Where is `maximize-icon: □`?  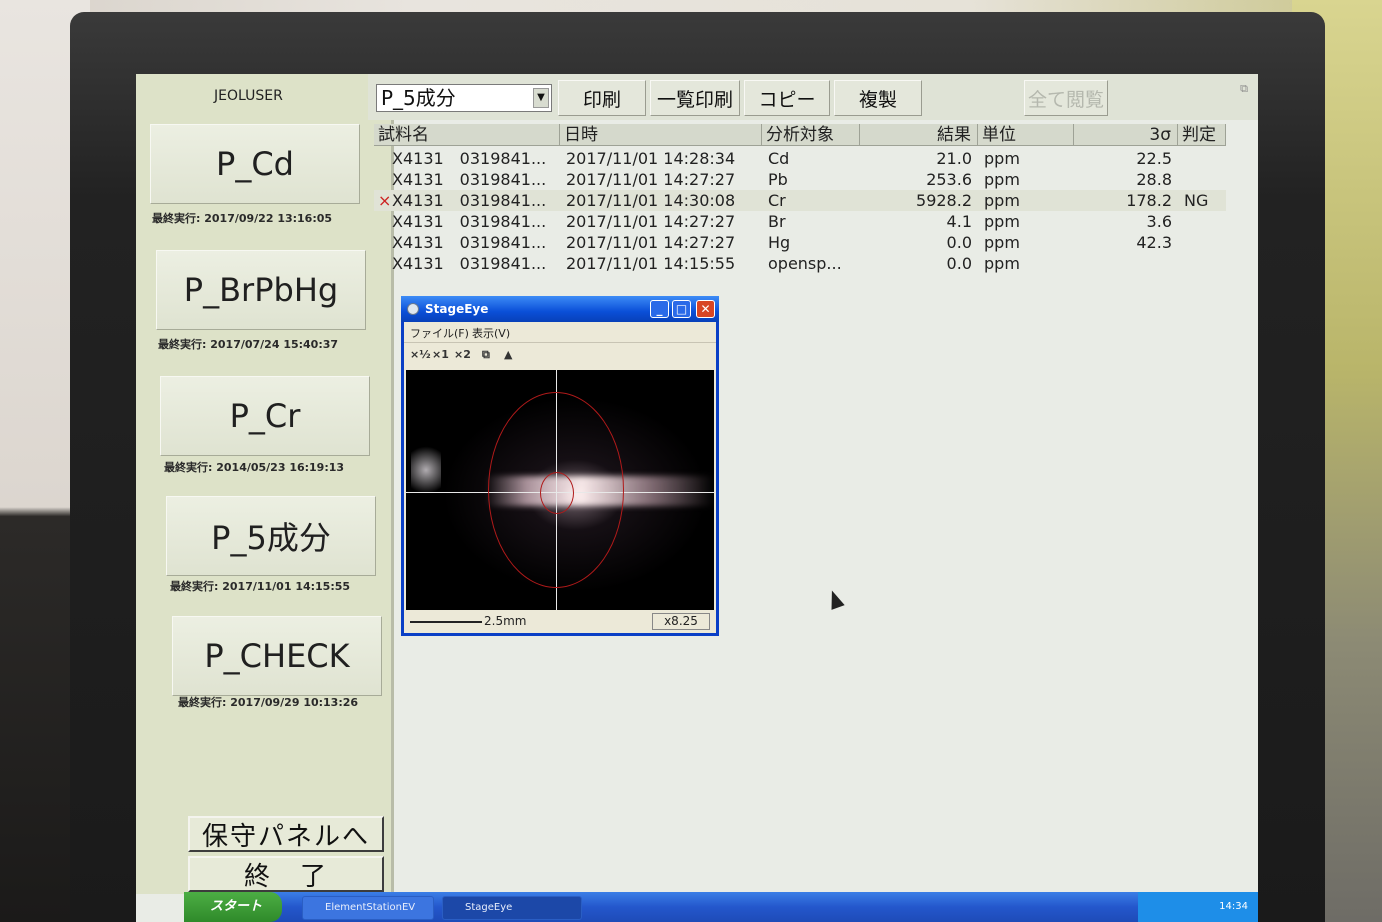 maximize-icon: □ is located at coordinates (681, 309).